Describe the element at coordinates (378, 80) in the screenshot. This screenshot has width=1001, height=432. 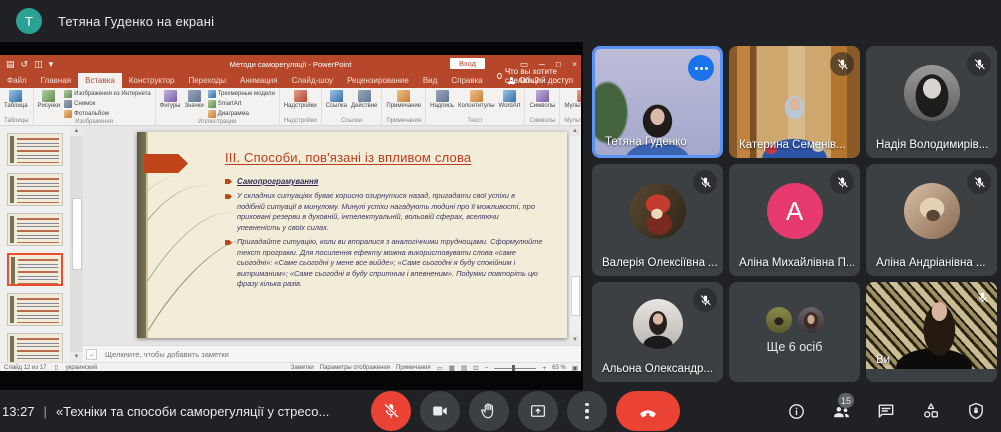
I see `tab-review: Рецензирование` at that location.